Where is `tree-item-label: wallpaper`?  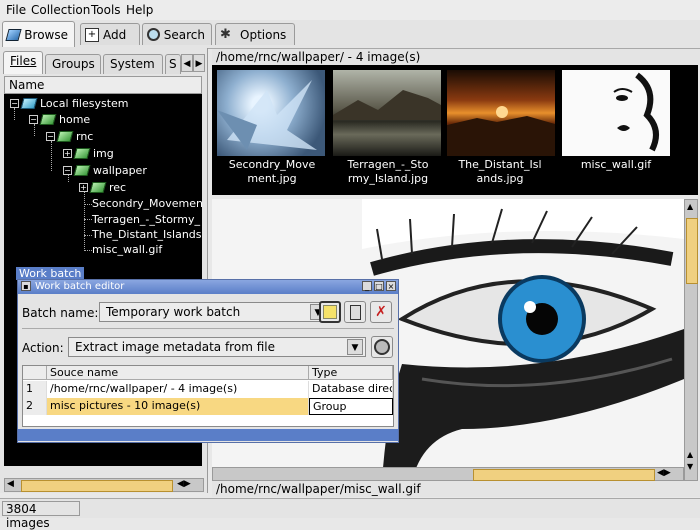
tree-item-label: wallpaper is located at coordinates (120, 170).